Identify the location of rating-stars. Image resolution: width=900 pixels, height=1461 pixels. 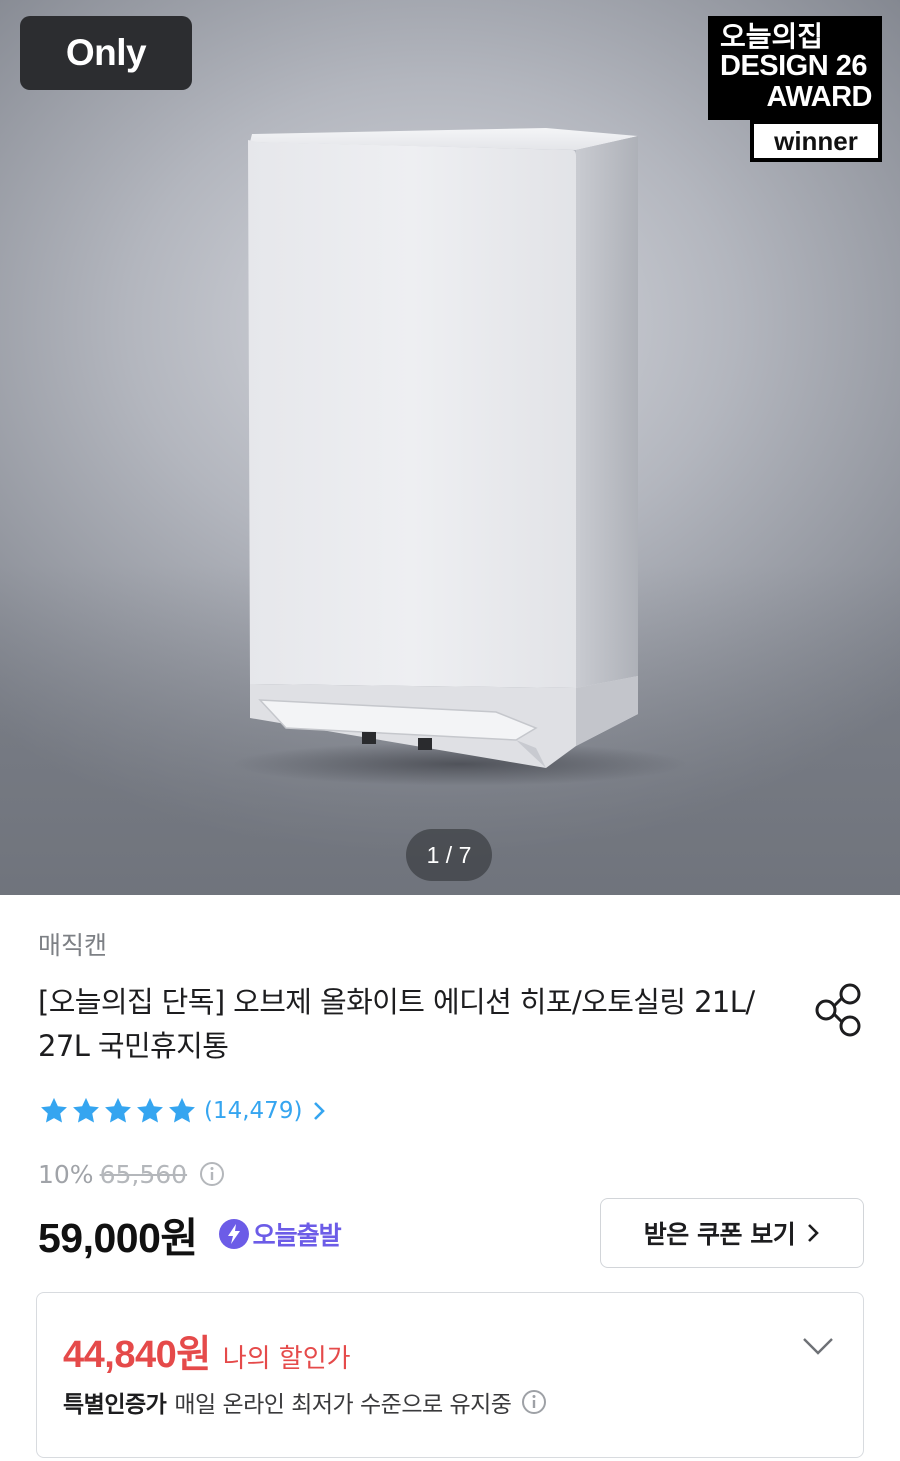
(118, 1111).